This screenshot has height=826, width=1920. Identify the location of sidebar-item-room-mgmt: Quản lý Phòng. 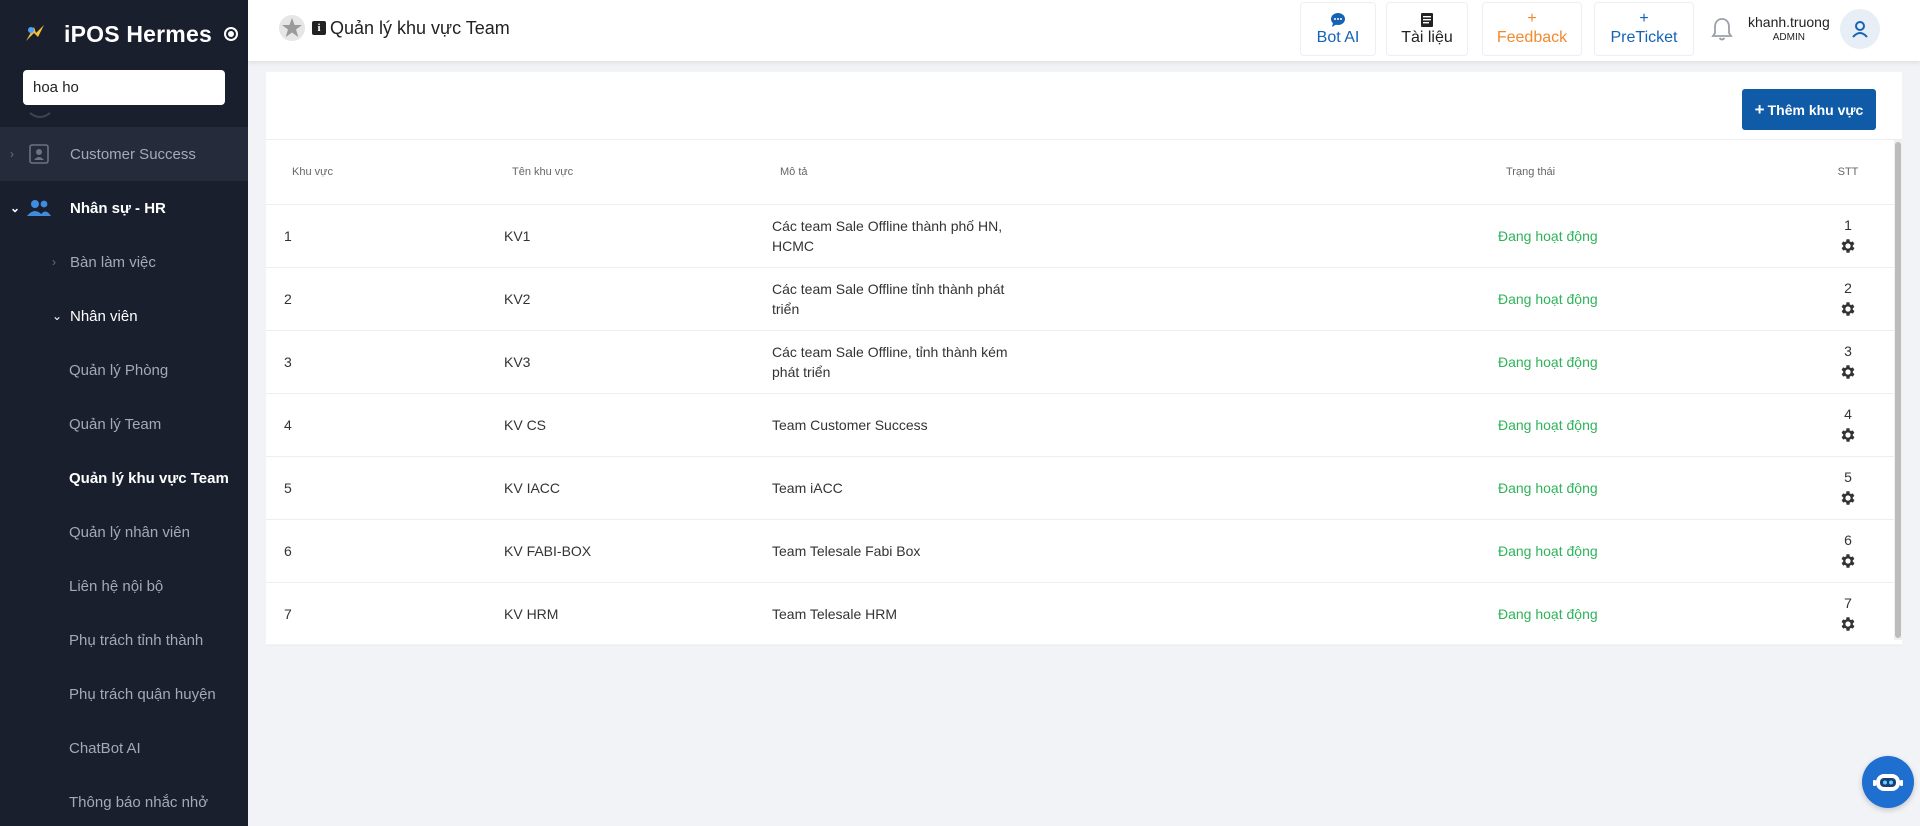
(124, 370).